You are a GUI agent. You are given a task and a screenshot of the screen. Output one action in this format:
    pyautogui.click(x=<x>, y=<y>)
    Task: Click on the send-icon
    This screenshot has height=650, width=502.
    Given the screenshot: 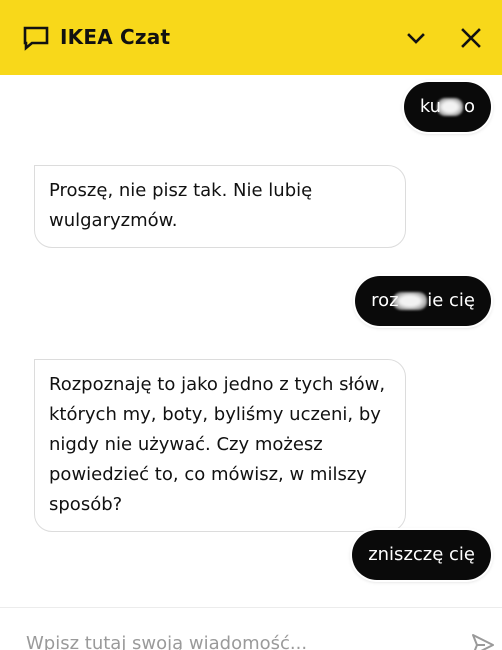 What is the action you would take?
    pyautogui.click(x=483, y=641)
    